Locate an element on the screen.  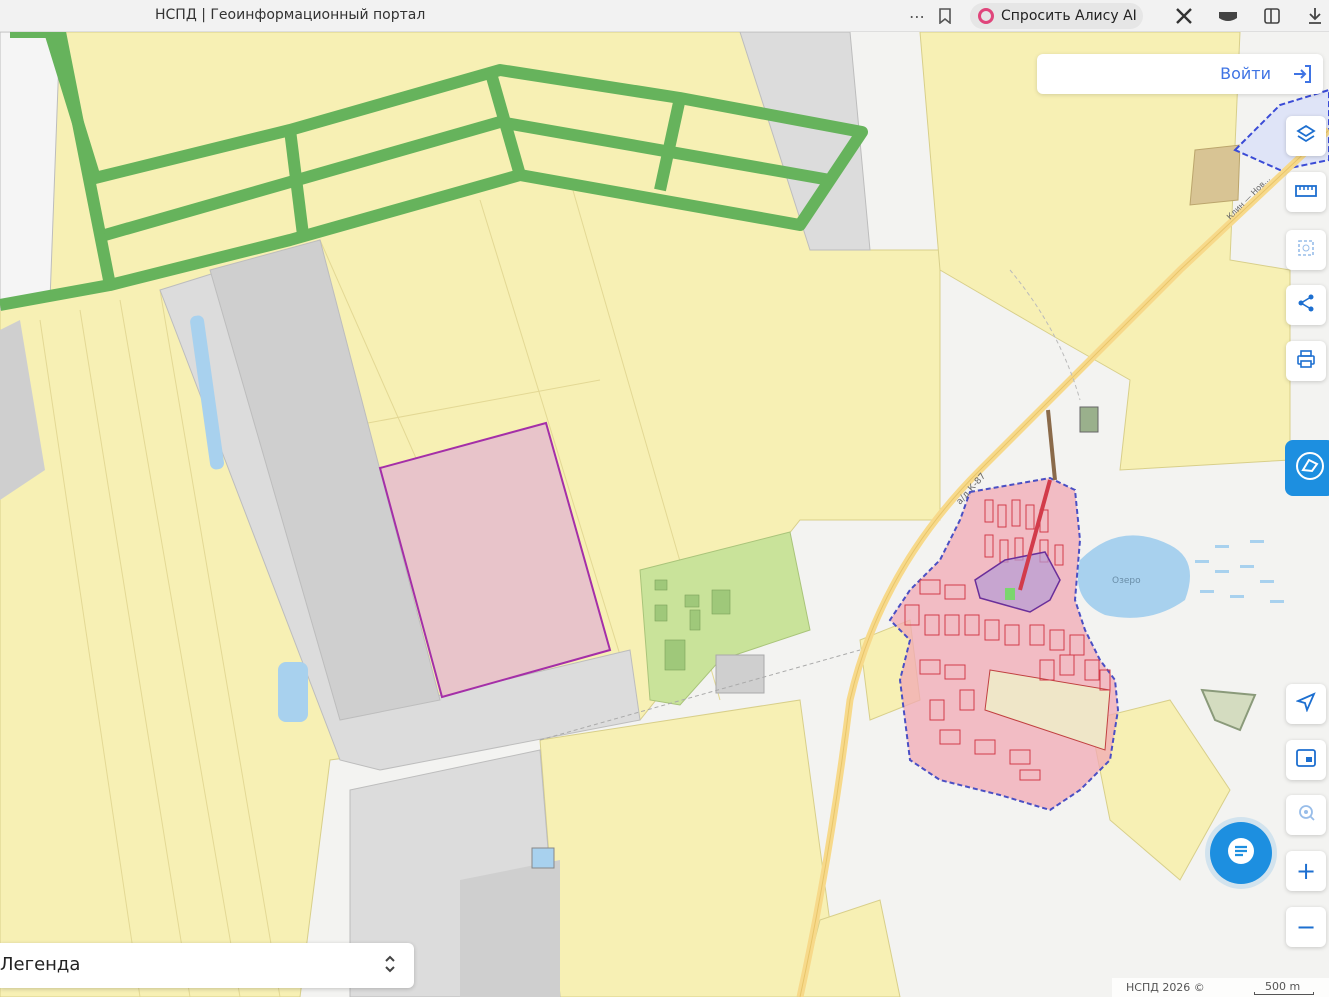
zoom-out-button: − is located at coordinates (1306, 927).